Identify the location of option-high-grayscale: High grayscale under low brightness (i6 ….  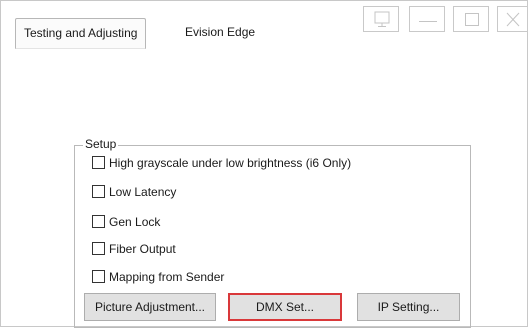
(221, 163).